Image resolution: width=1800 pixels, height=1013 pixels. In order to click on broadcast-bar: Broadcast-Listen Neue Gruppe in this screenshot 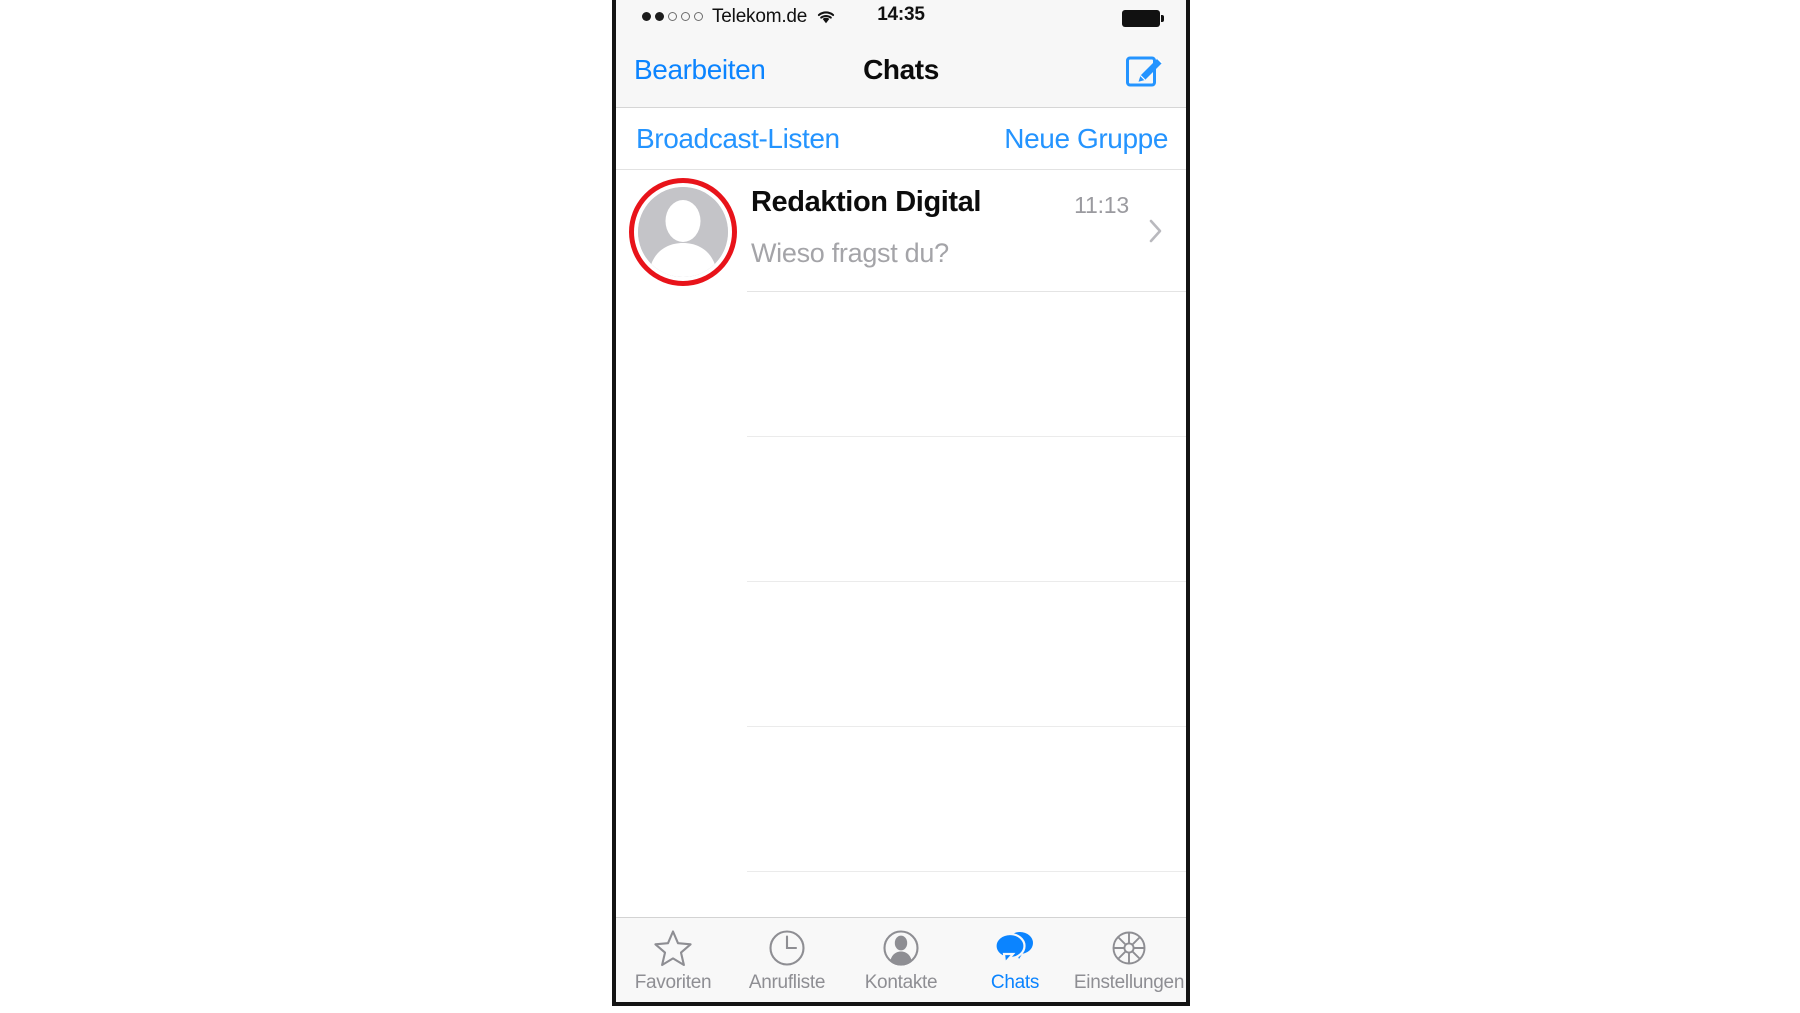, I will do `click(901, 139)`.